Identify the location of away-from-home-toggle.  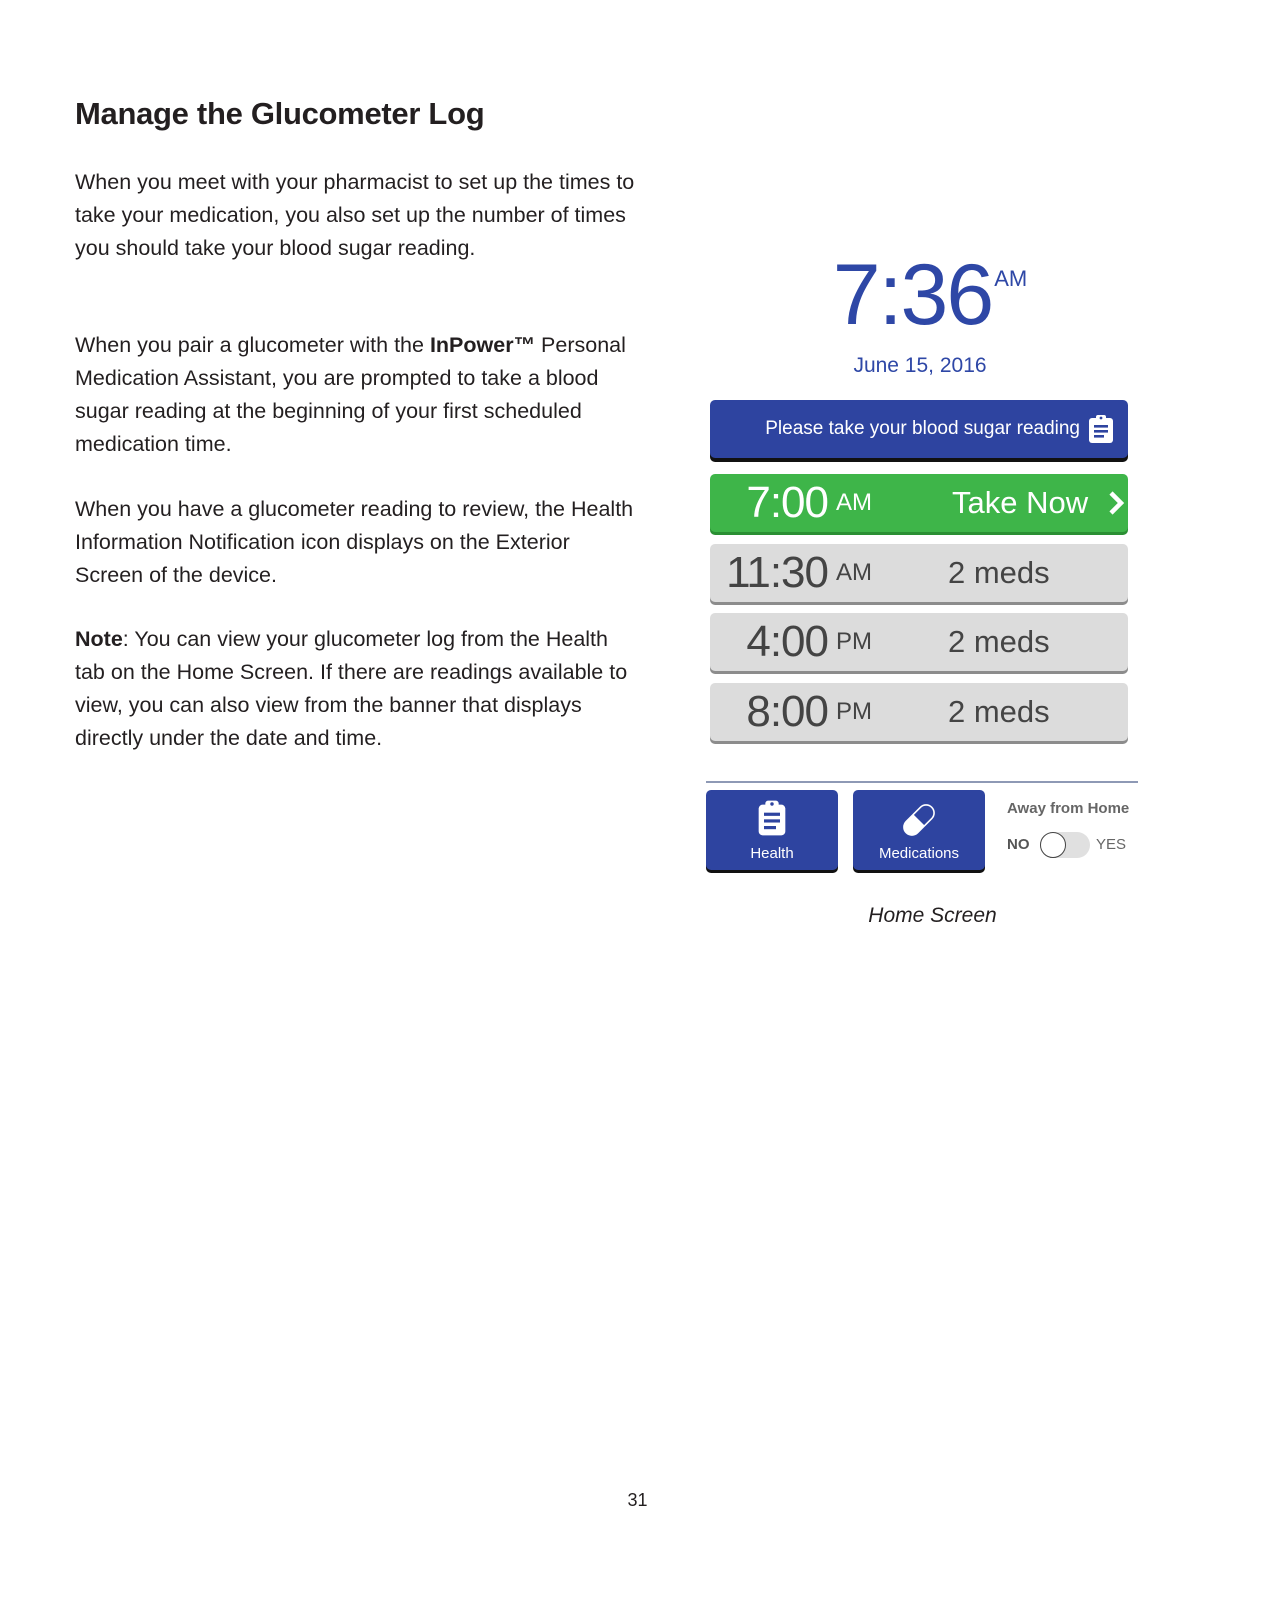
(1065, 845).